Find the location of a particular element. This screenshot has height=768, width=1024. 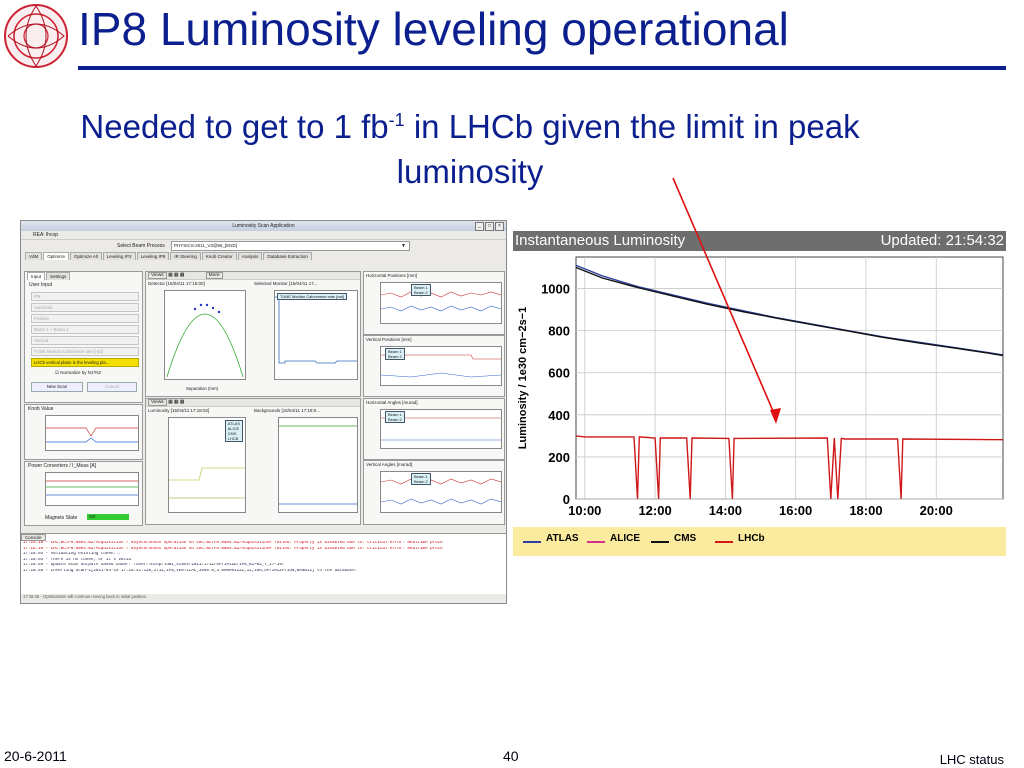

footer-date: 20-6-2011 is located at coordinates (35, 756).